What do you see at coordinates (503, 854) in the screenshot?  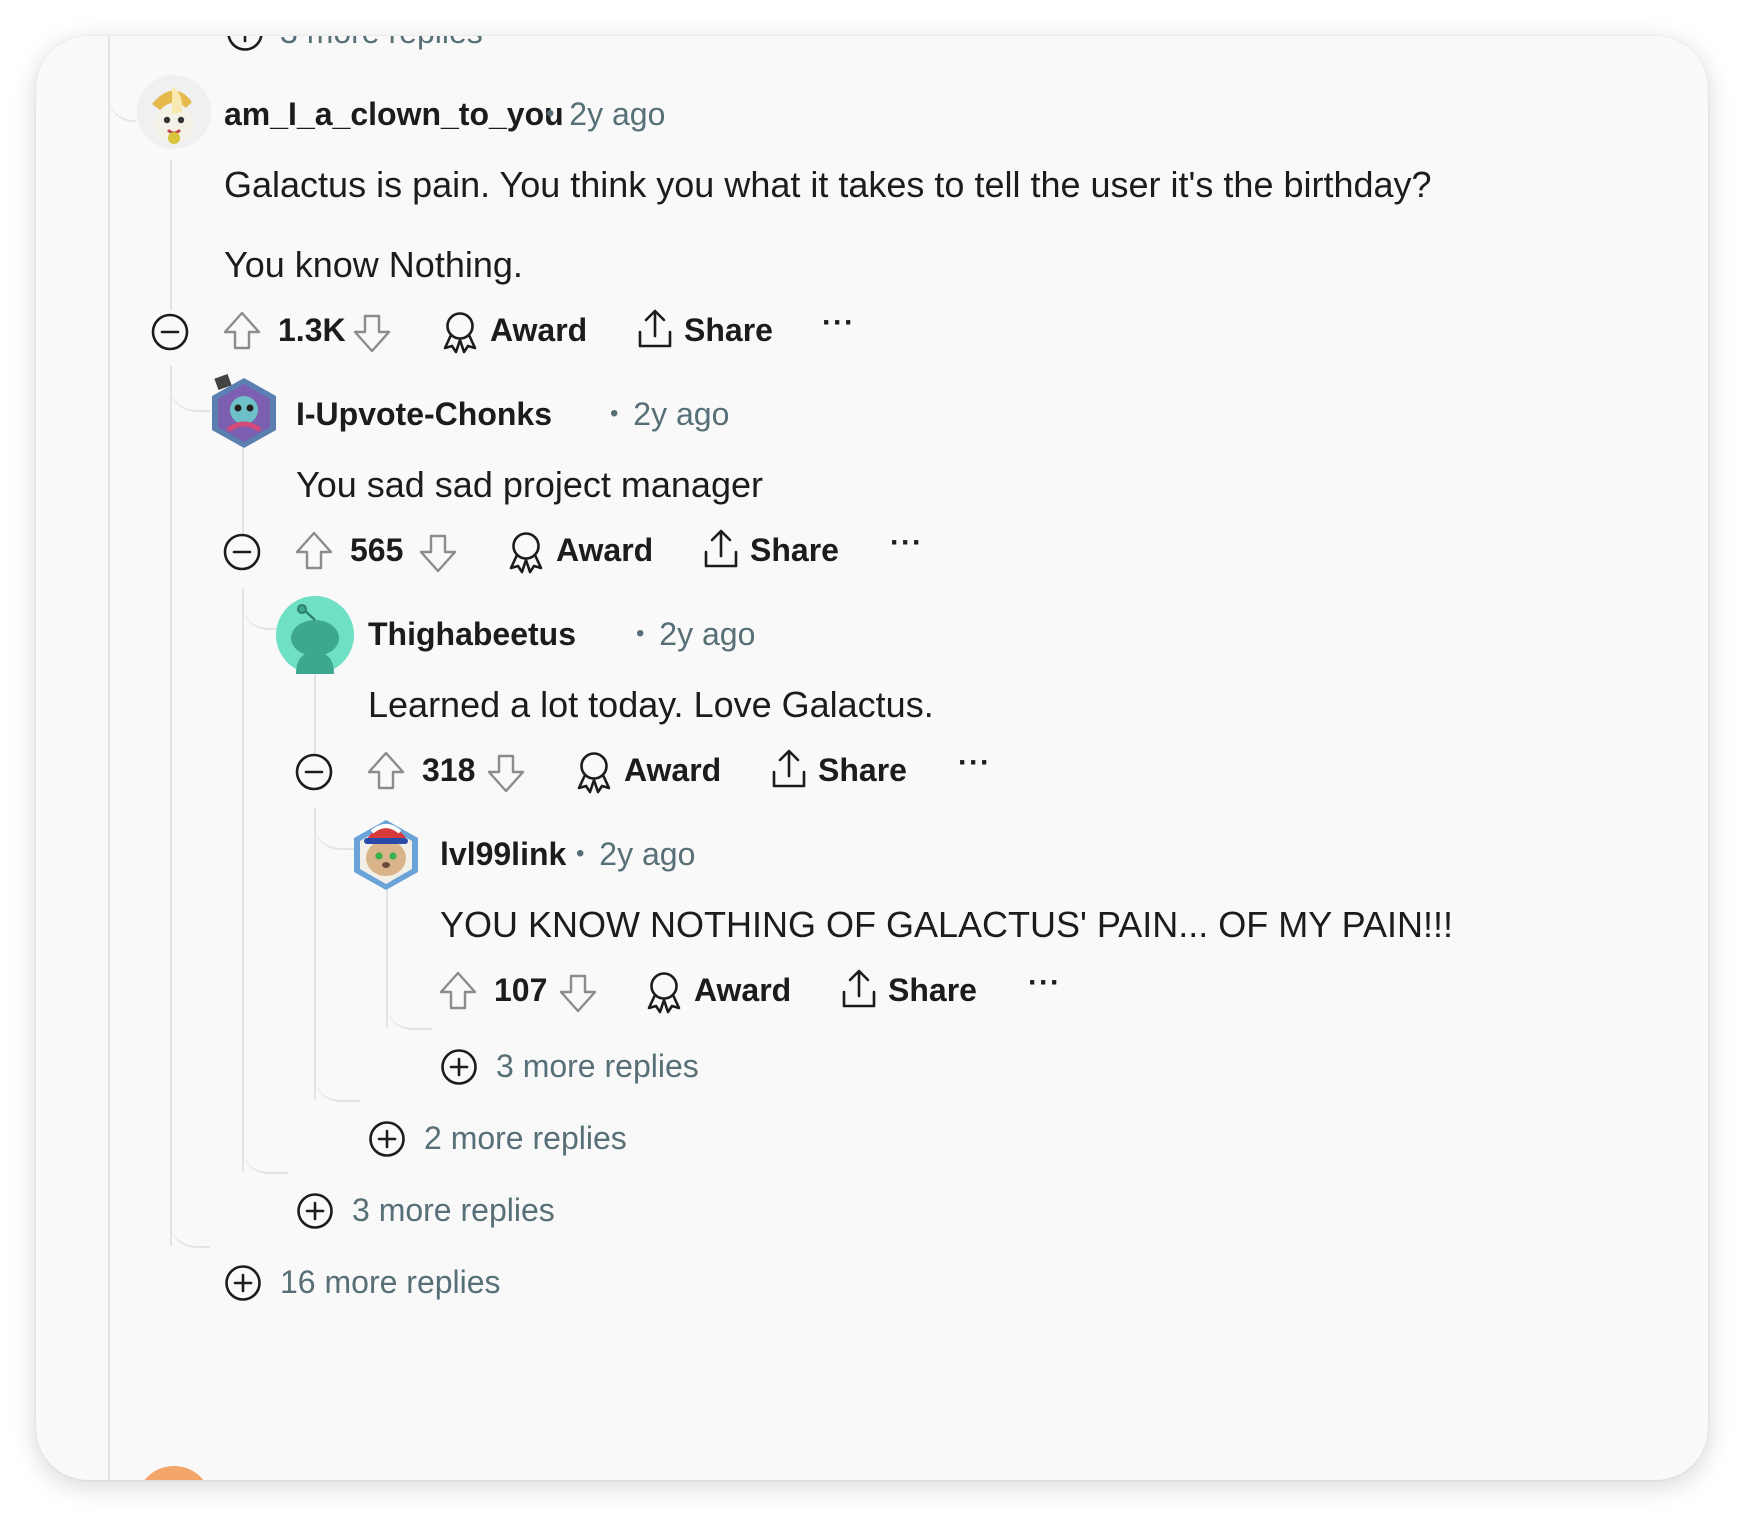 I see `username: lvl99link` at bounding box center [503, 854].